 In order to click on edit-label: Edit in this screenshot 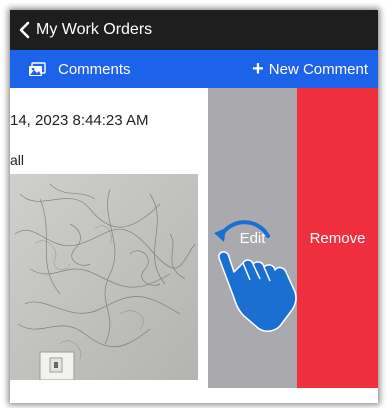, I will do `click(252, 238)`.